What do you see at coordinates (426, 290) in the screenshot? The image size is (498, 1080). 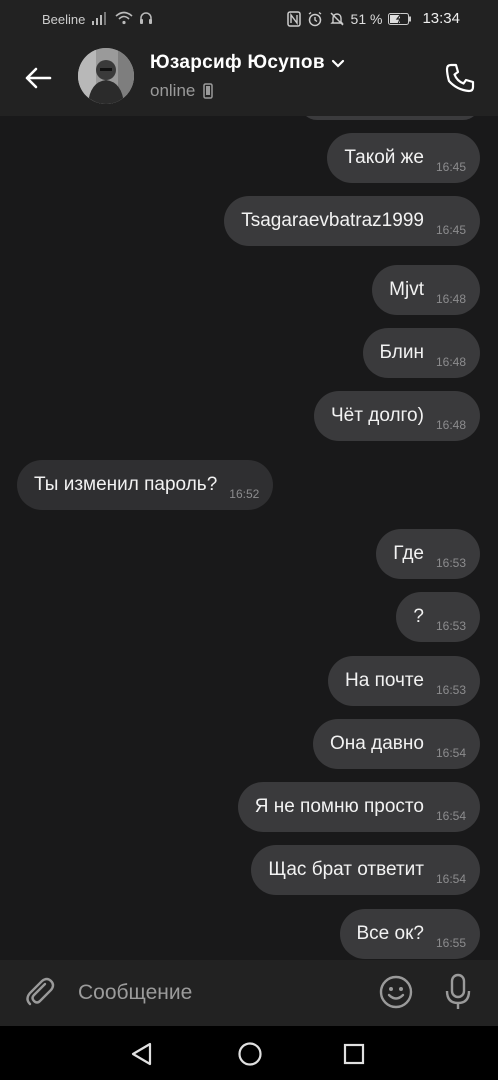 I see `message-bubble-outgoing: Mjvt 16:48` at bounding box center [426, 290].